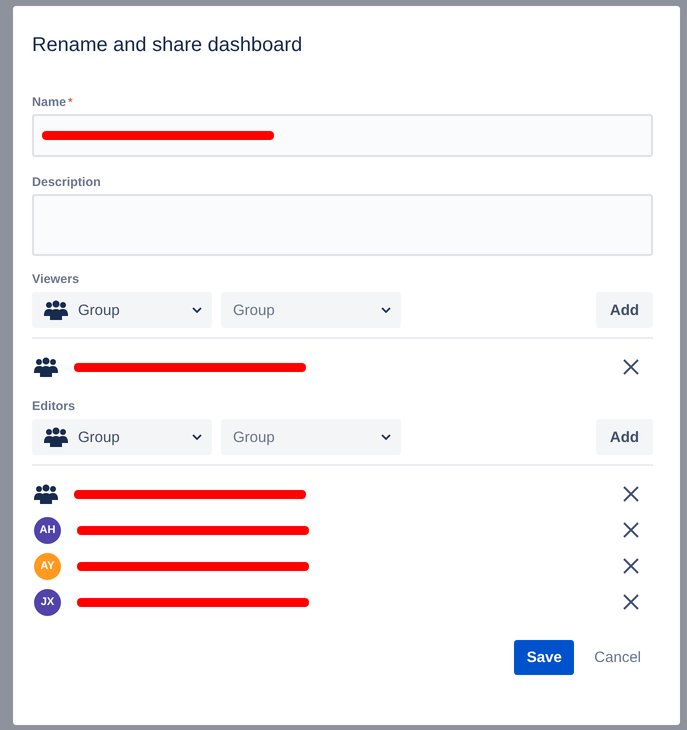 This screenshot has height=730, width=687. I want to click on avatar: JX, so click(47, 602).